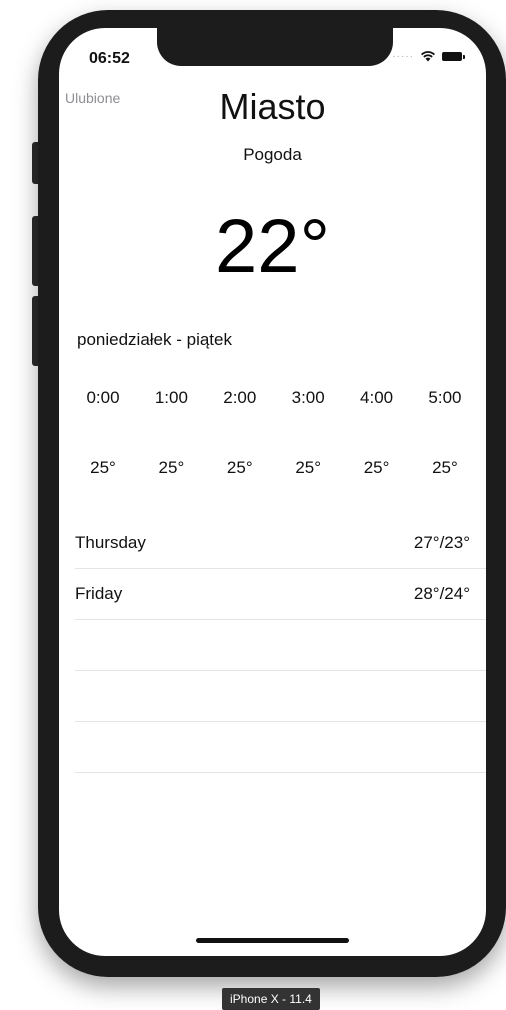 The image size is (506, 1010). Describe the element at coordinates (441, 593) in the screenshot. I see `day-temp-range: 28°/24°` at that location.